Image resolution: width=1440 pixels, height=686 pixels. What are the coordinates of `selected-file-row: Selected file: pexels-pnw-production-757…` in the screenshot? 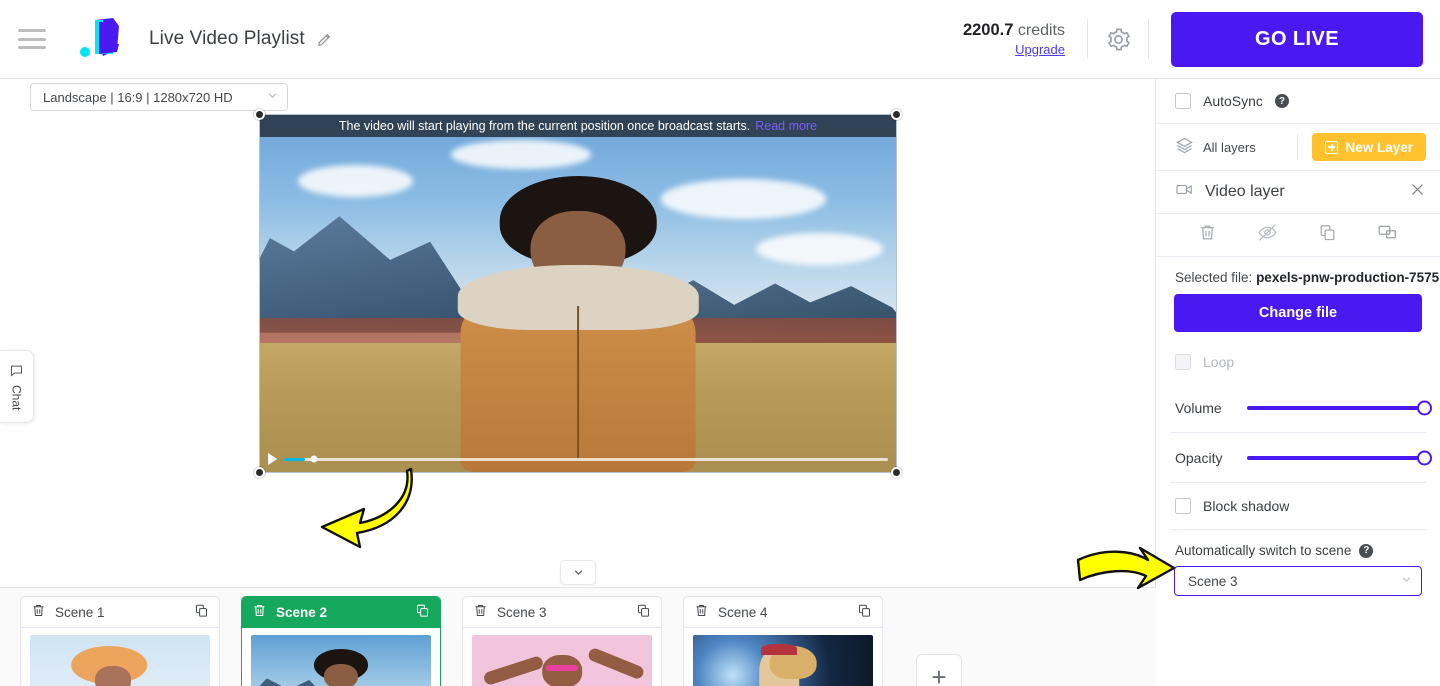 It's located at (1298, 275).